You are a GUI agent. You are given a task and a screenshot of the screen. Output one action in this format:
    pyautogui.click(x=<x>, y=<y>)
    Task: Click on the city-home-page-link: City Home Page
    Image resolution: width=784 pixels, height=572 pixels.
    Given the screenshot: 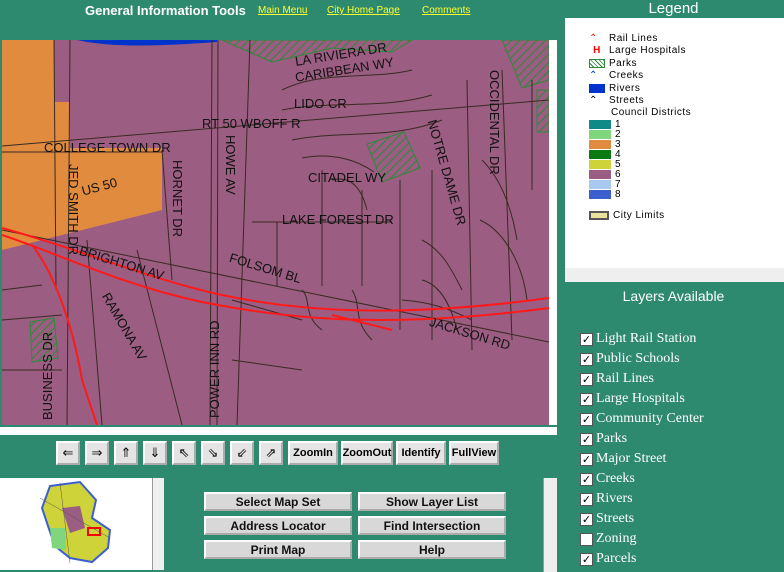 What is the action you would take?
    pyautogui.click(x=363, y=10)
    